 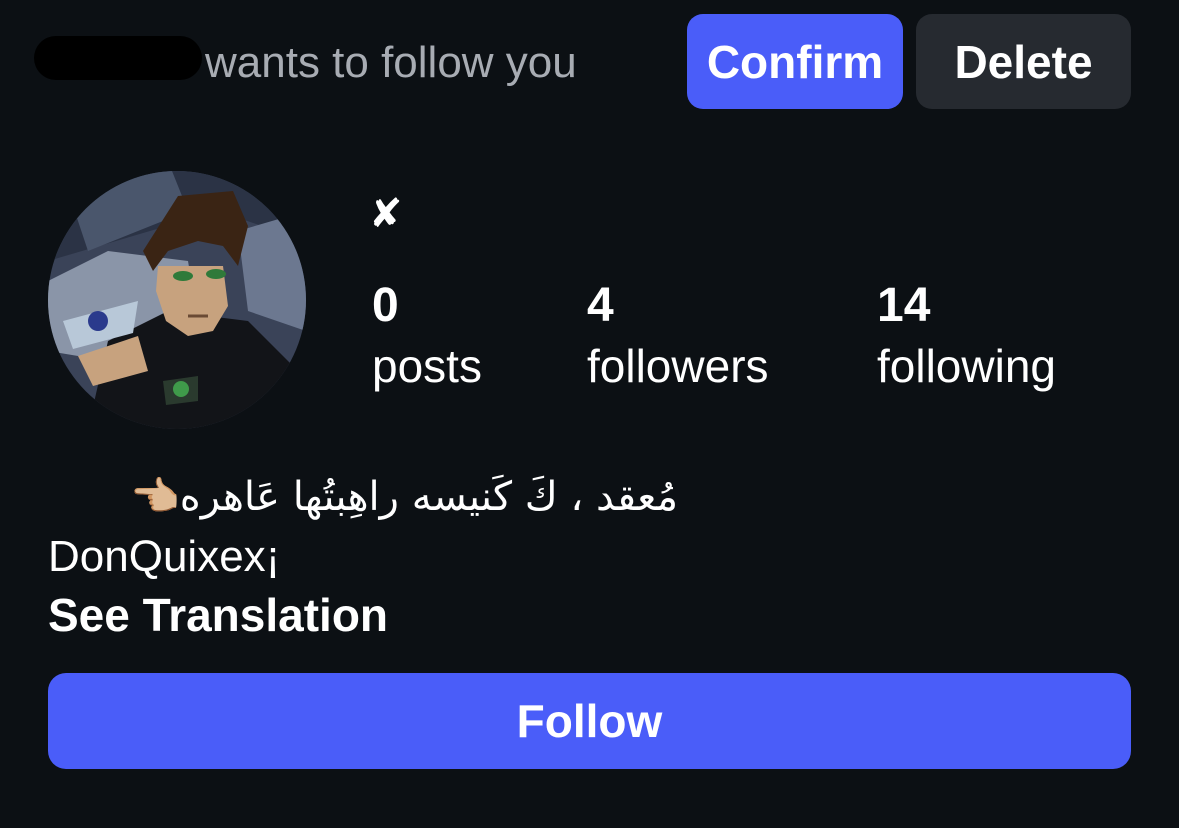 I want to click on see-translation-link: See Translation, so click(x=218, y=615).